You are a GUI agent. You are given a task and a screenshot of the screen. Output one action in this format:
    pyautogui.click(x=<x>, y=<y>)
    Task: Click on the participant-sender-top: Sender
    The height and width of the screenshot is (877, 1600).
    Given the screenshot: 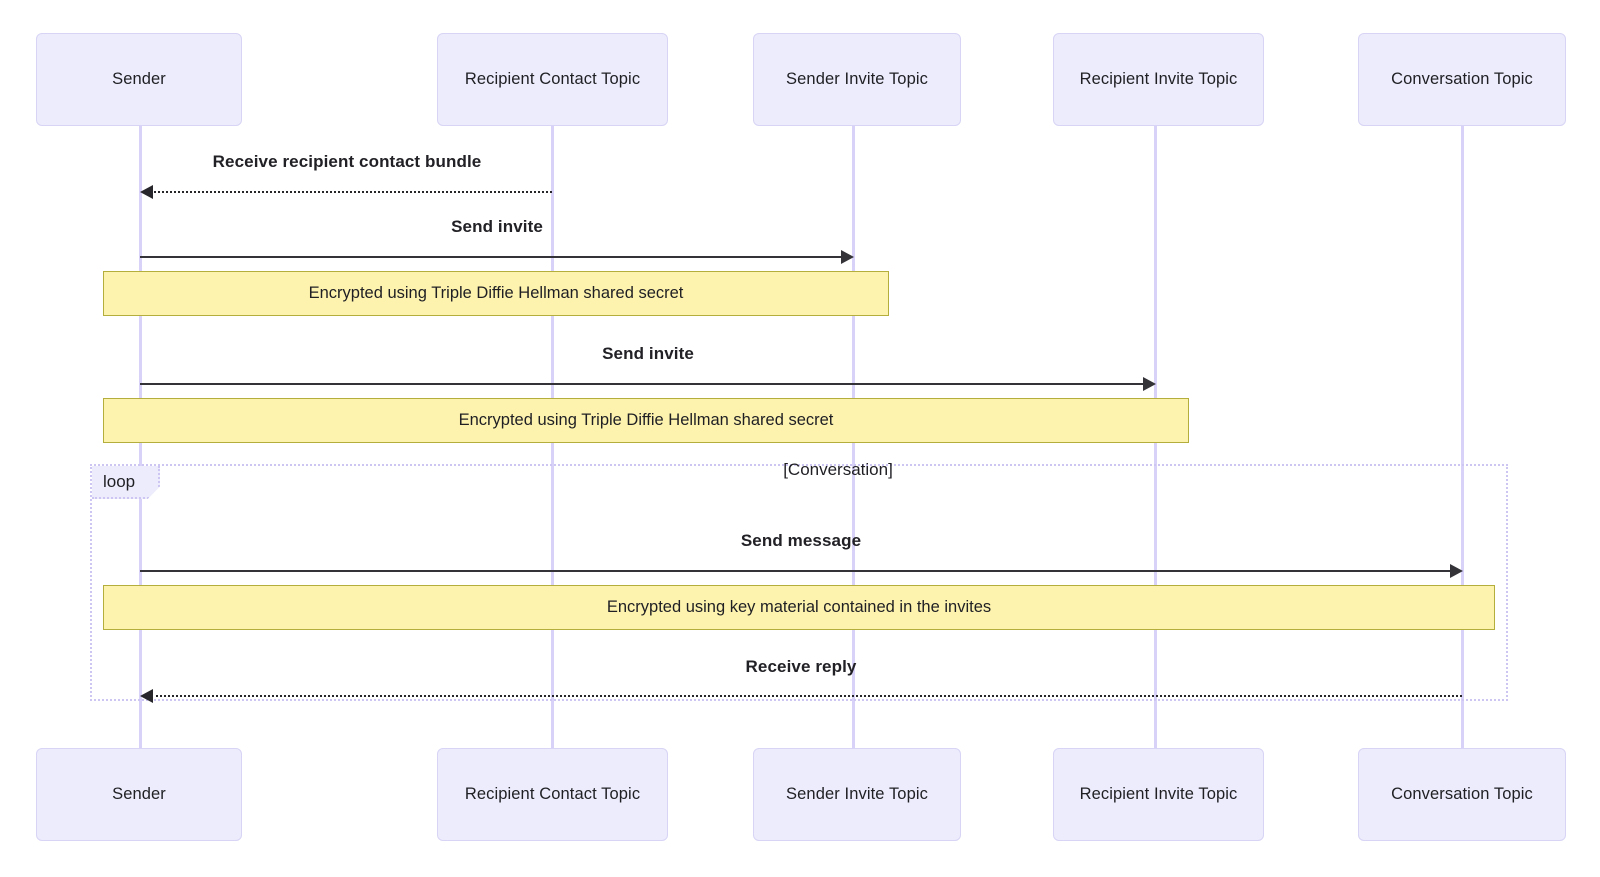 What is the action you would take?
    pyautogui.click(x=139, y=79)
    